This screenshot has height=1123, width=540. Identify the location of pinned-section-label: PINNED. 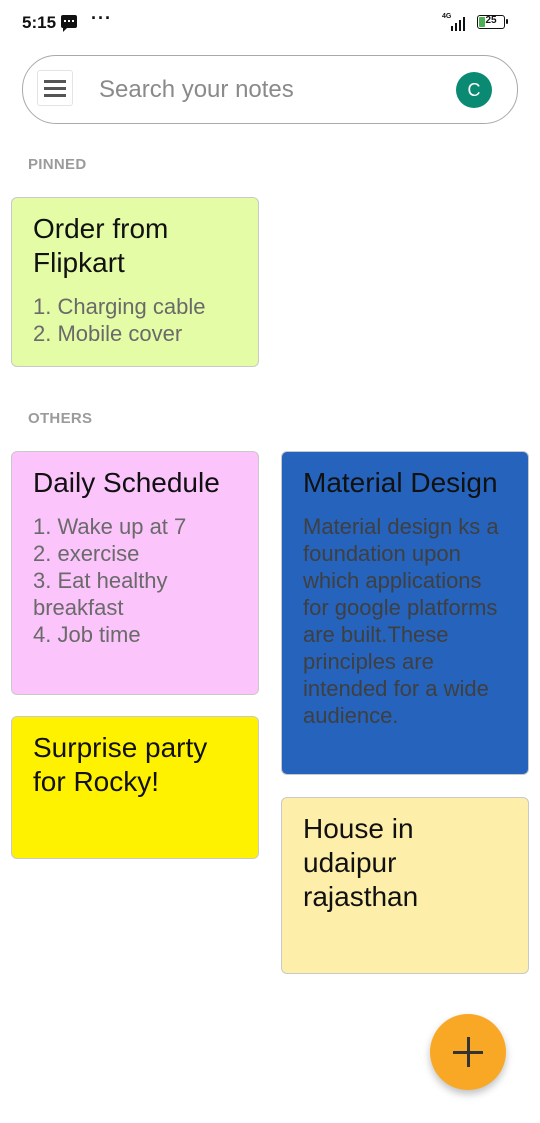
(57, 164).